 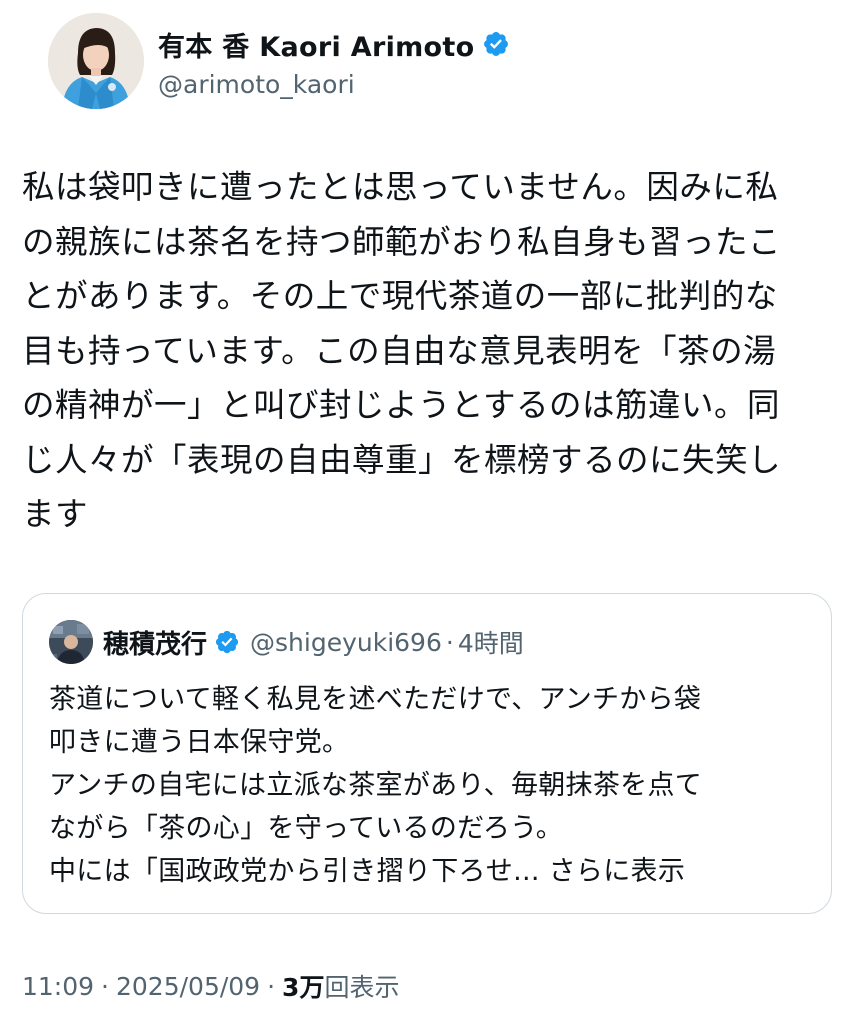 What do you see at coordinates (199, 742) in the screenshot?
I see `quoted-text-line: 叩きに遭う日本保守党。` at bounding box center [199, 742].